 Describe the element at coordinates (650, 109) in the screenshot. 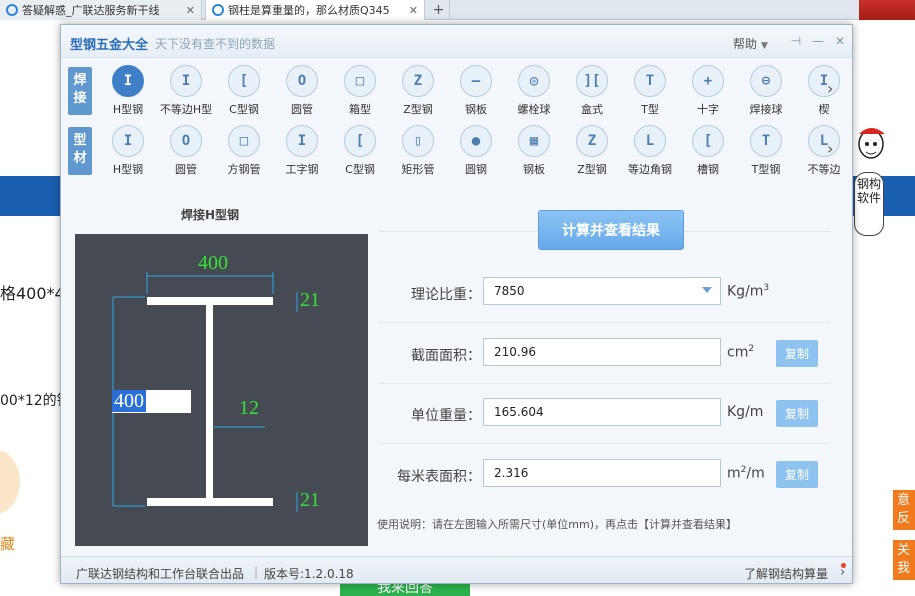

I see `welded-item-label: T型` at that location.